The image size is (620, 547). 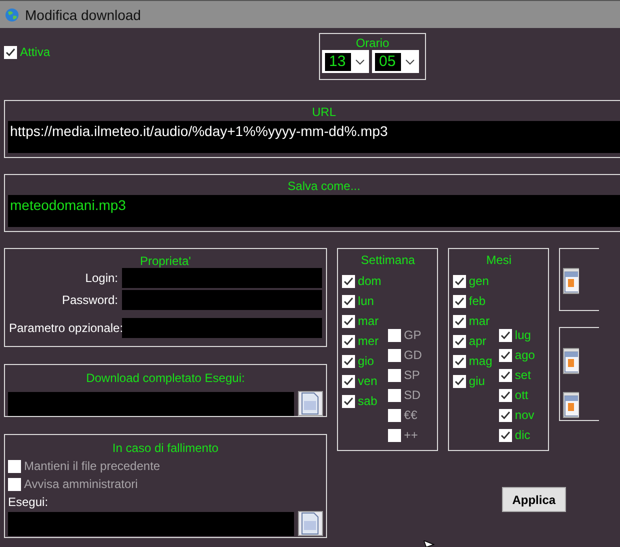 I want to click on checkbox: ago, so click(x=521, y=355).